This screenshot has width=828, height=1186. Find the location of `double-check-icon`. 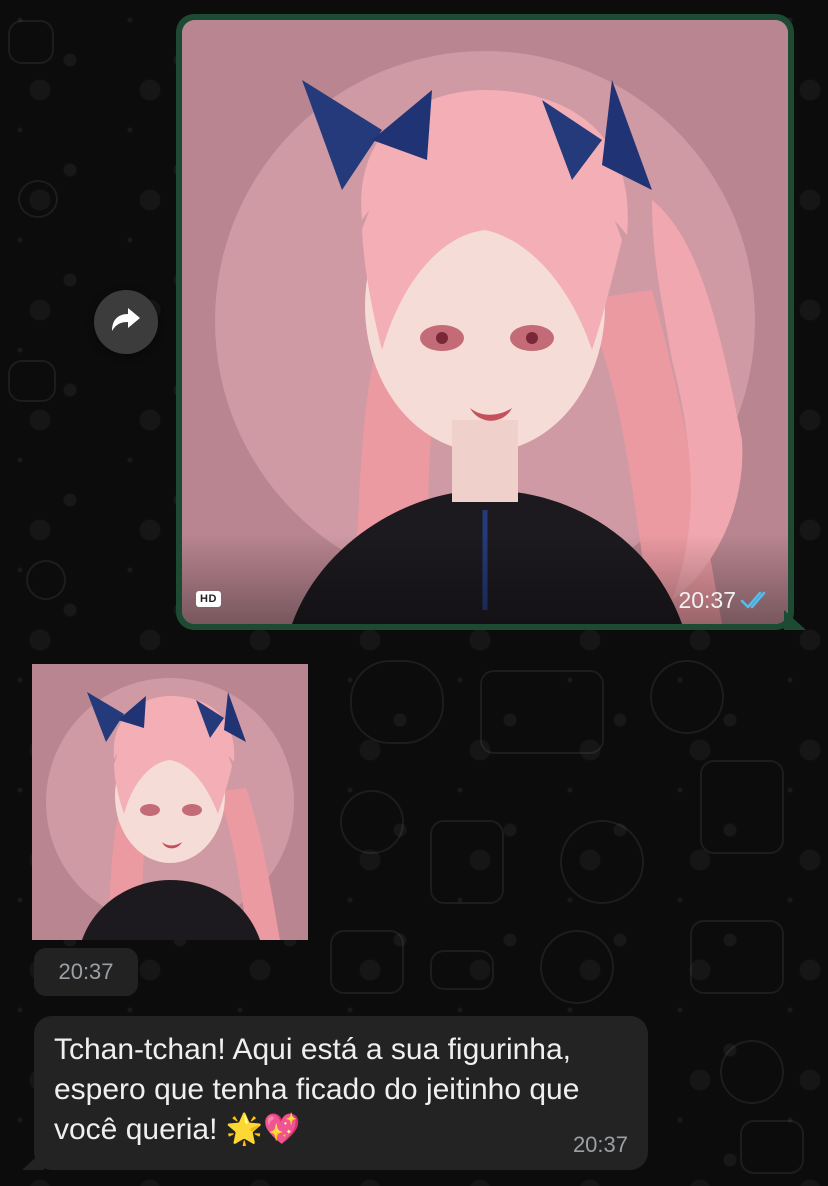

double-check-icon is located at coordinates (756, 600).